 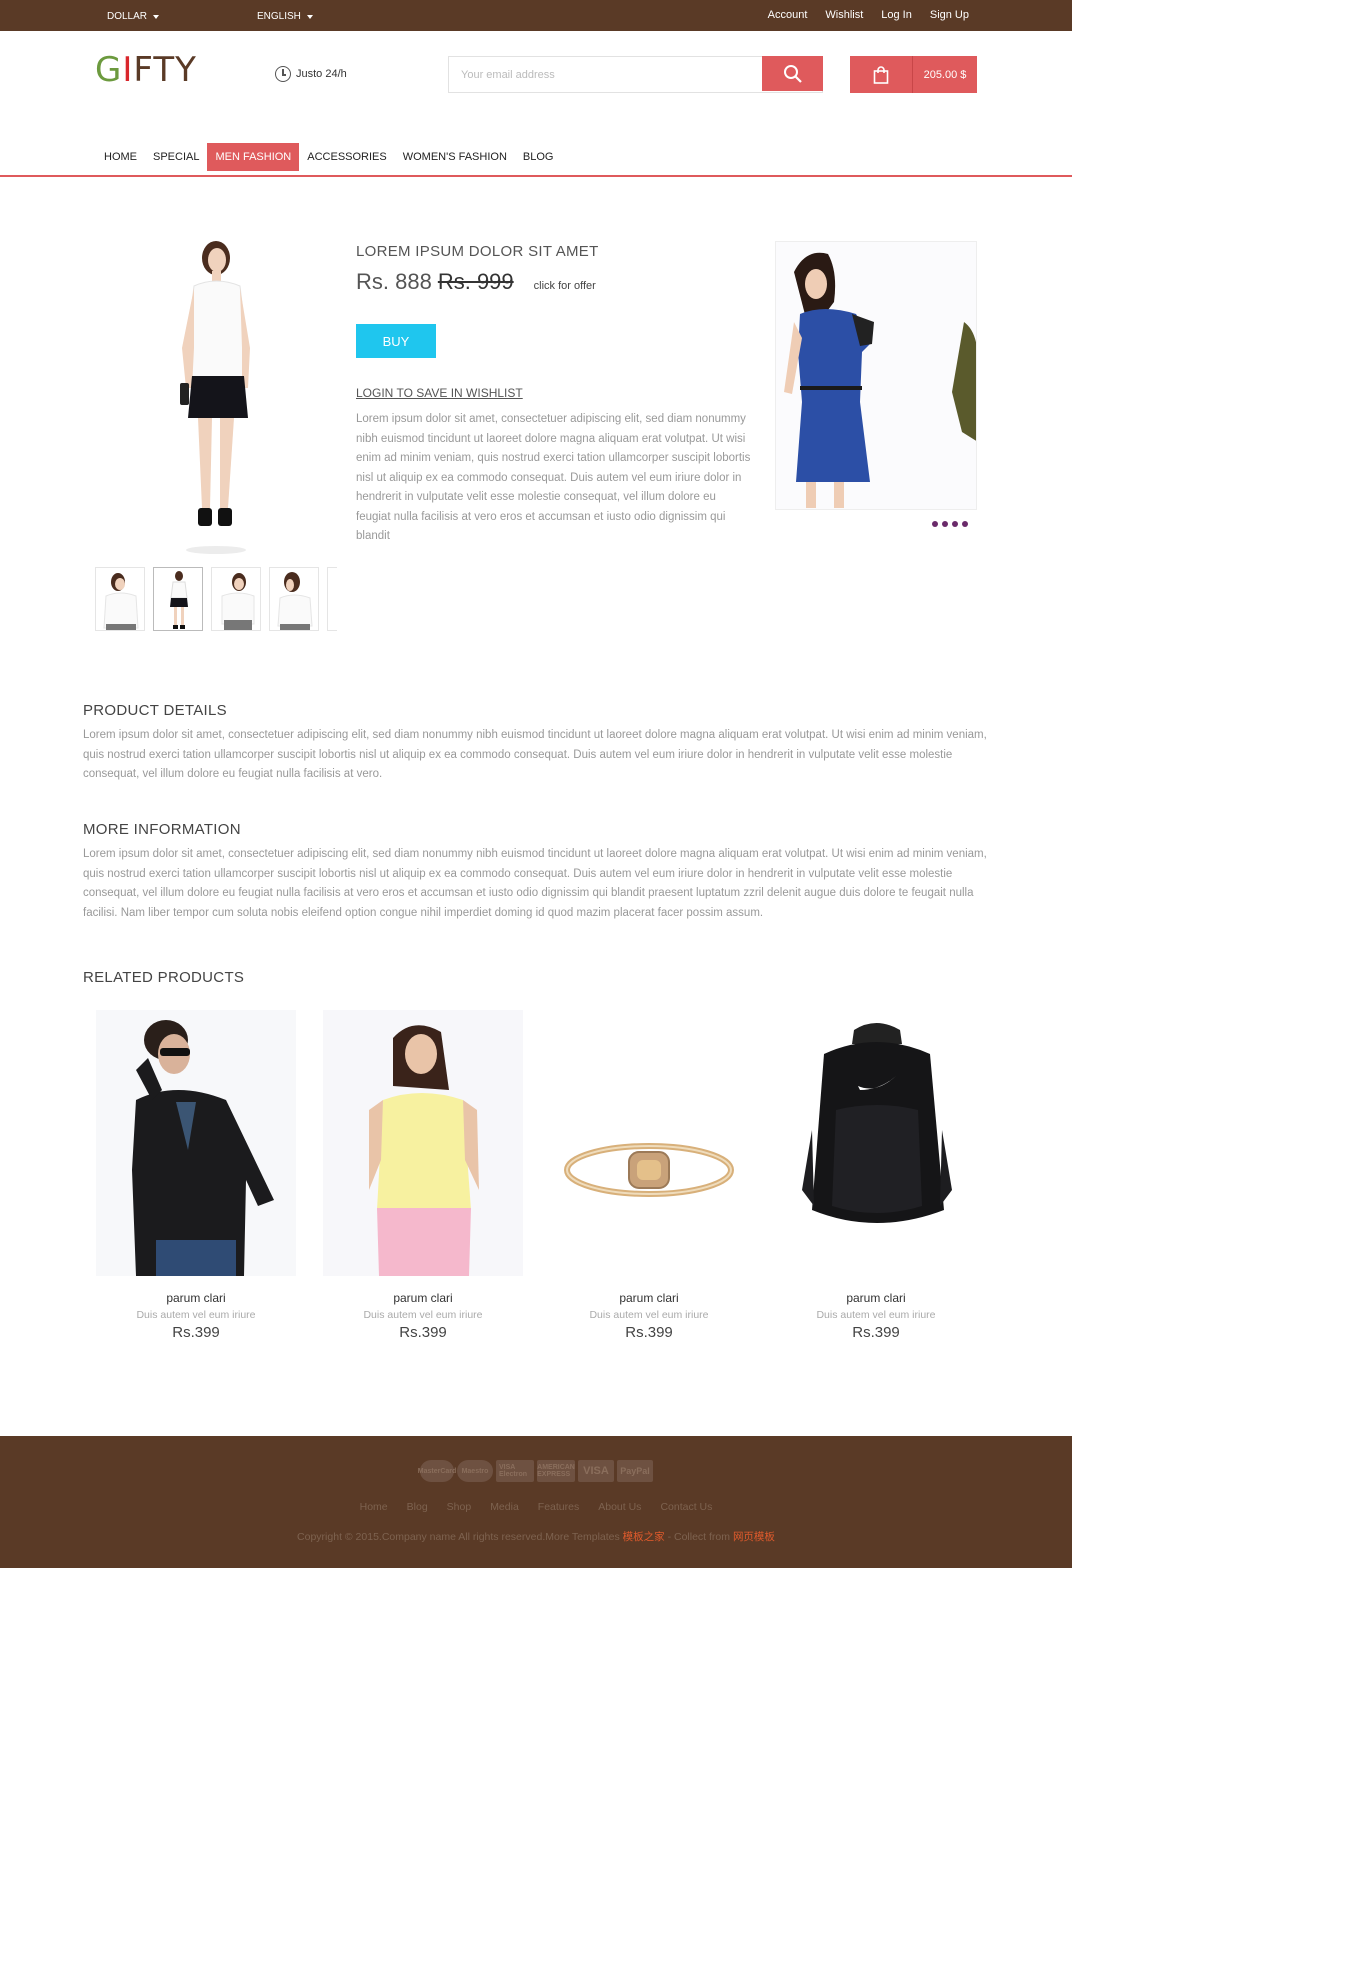 I want to click on login-link: Log In, so click(x=896, y=15).